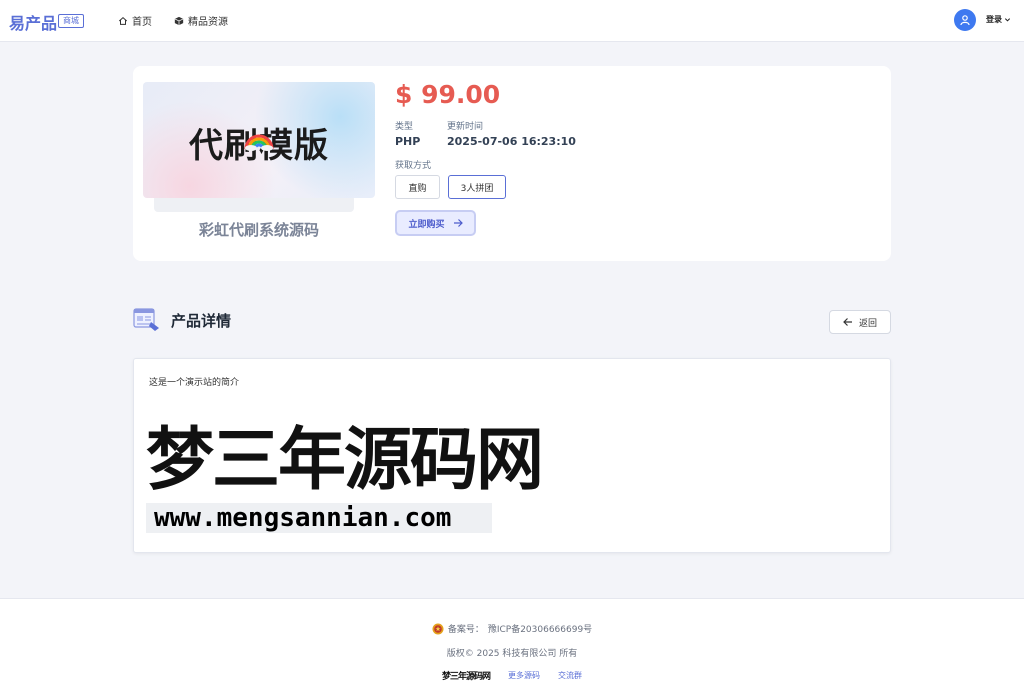  I want to click on rainbow-icon, so click(259, 142).